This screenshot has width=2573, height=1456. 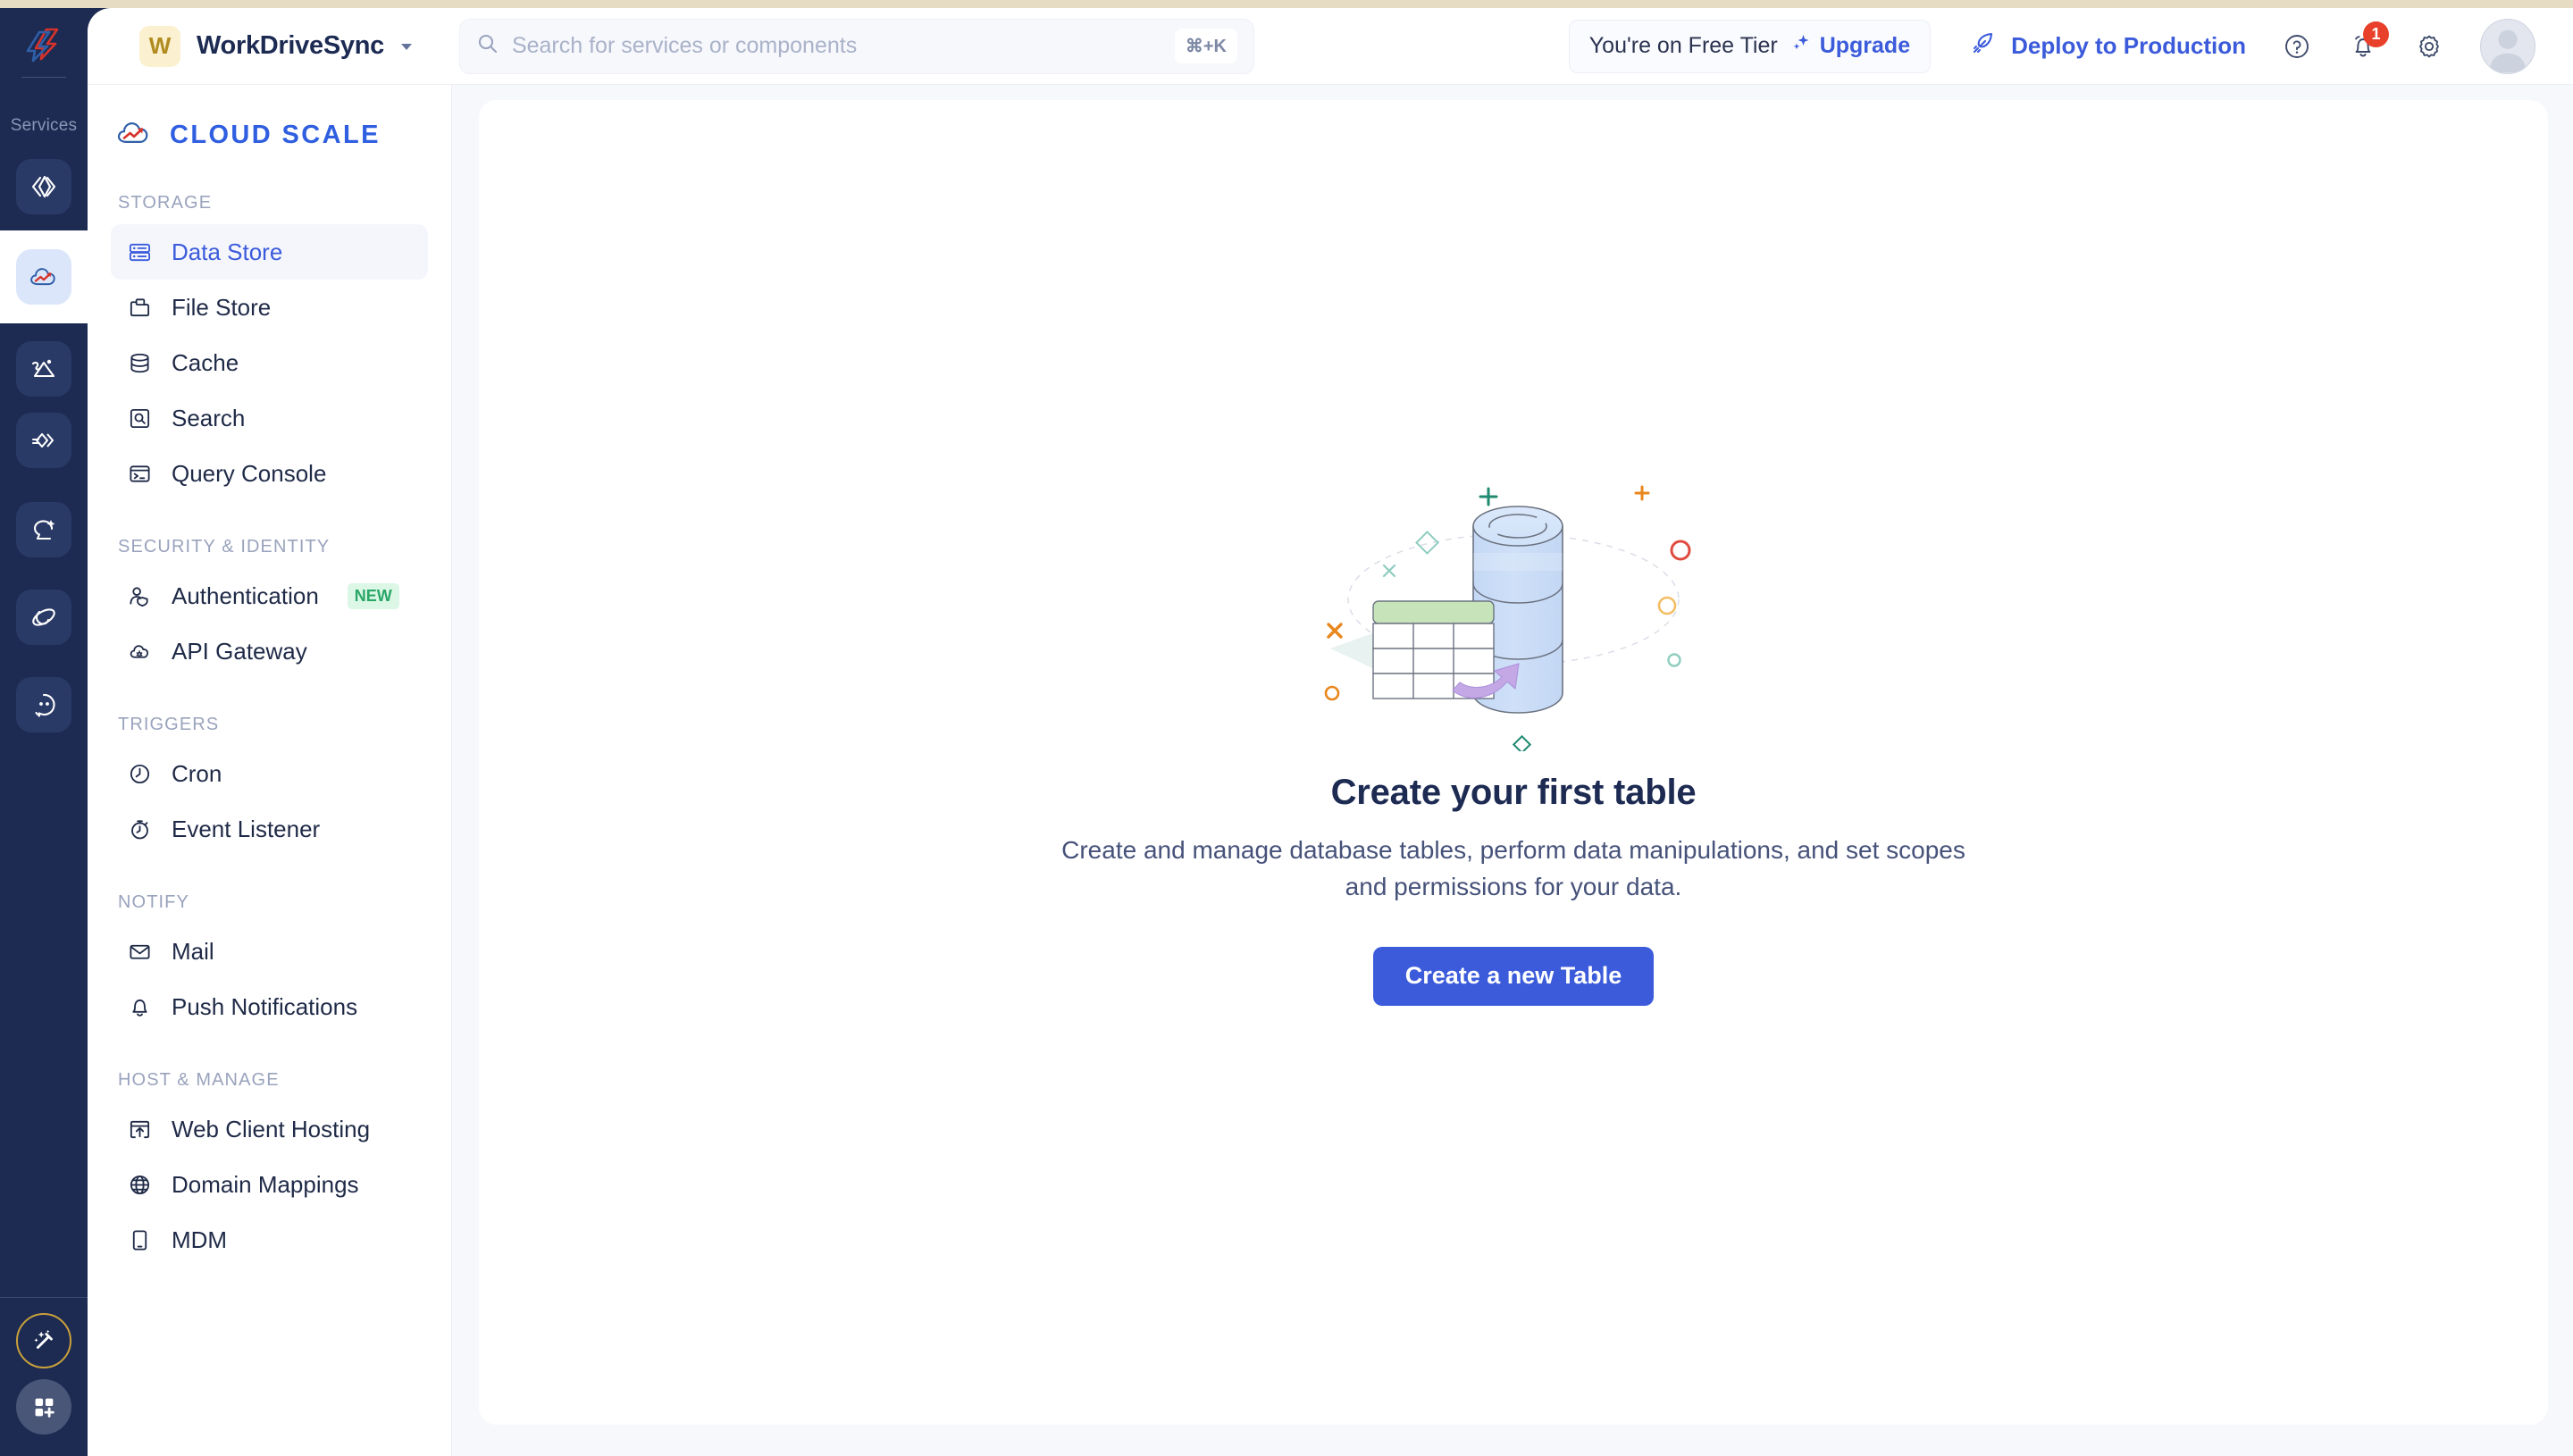 I want to click on rail-item-chat-ai, so click(x=43, y=529).